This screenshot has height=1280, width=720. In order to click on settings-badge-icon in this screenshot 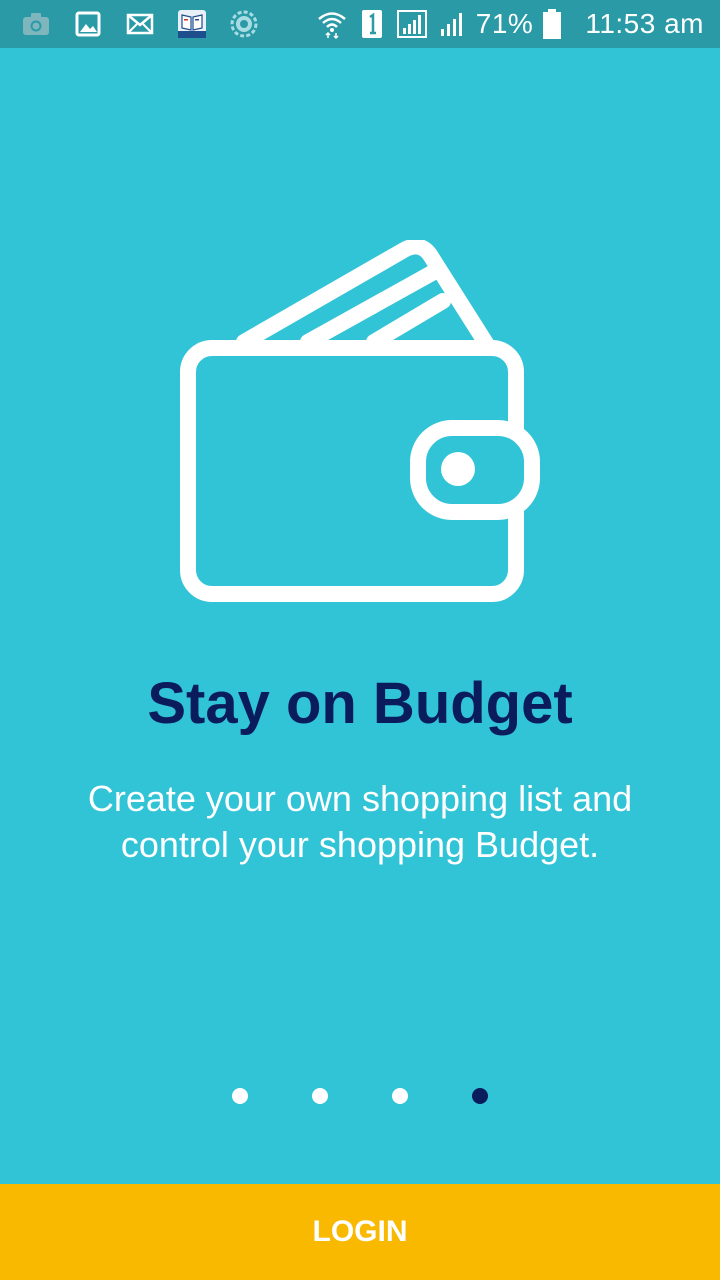, I will do `click(244, 24)`.